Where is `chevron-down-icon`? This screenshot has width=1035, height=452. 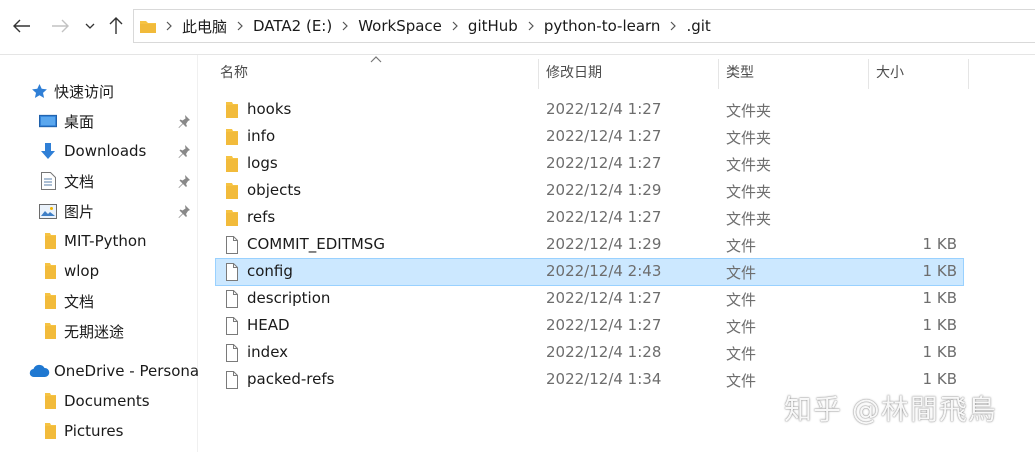
chevron-down-icon is located at coordinates (90, 26).